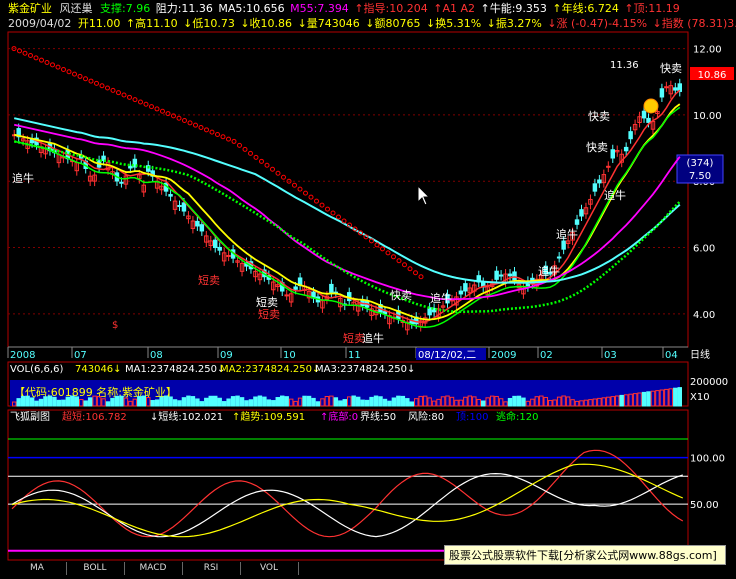  I want to click on annotation-dollar-mark: $, so click(115, 325).